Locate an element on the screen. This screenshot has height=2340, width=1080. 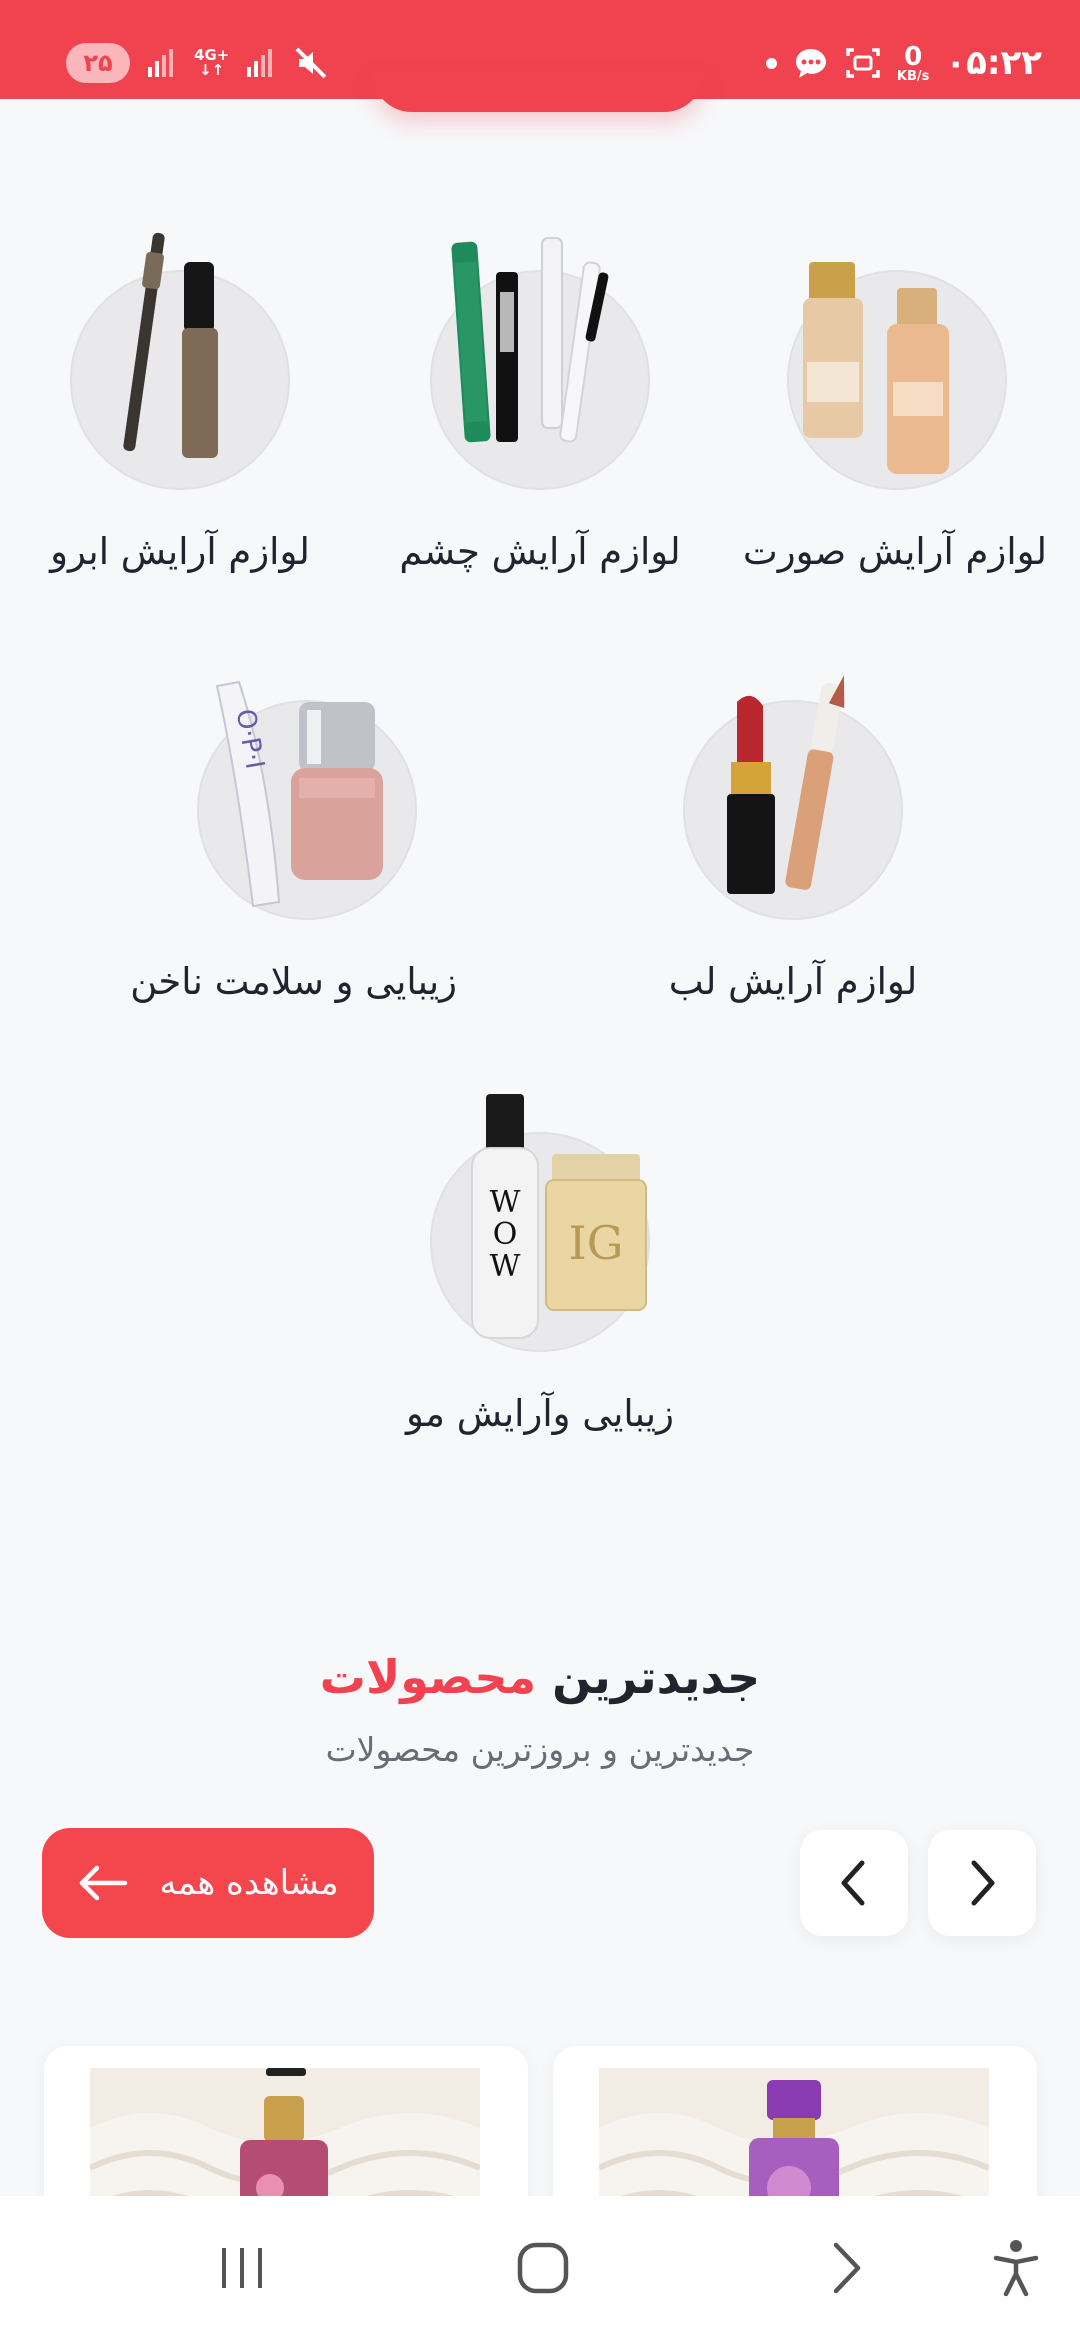
category-label: لوازم آرایش صورت is located at coordinates (894, 551).